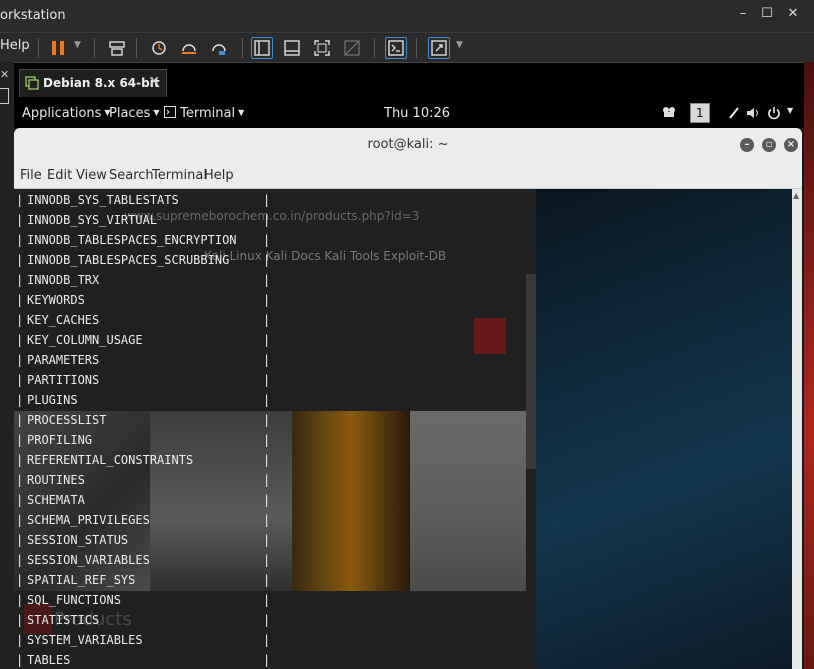  Describe the element at coordinates (170, 112) in the screenshot. I see `terminal-app-icon` at that location.